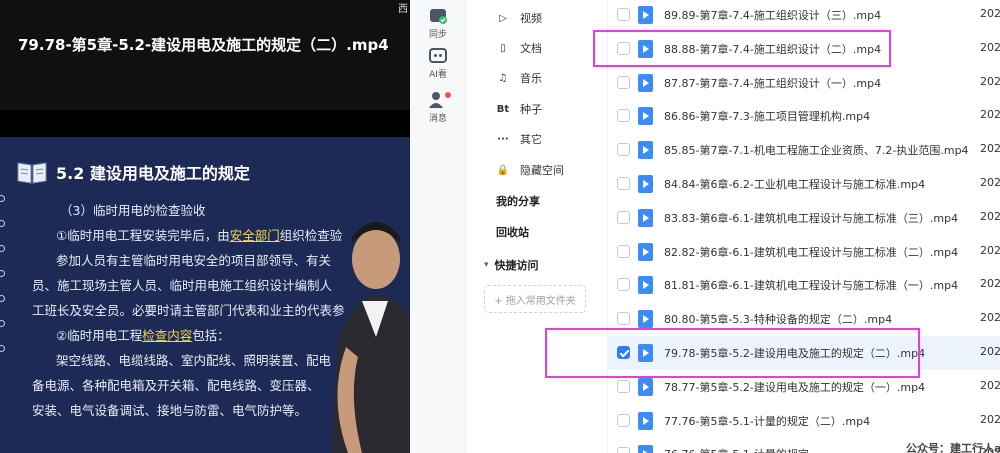  I want to click on file-row: 89.89-第7章-7.4-施工组织设计（三）.mp4 202, so click(804, 16).